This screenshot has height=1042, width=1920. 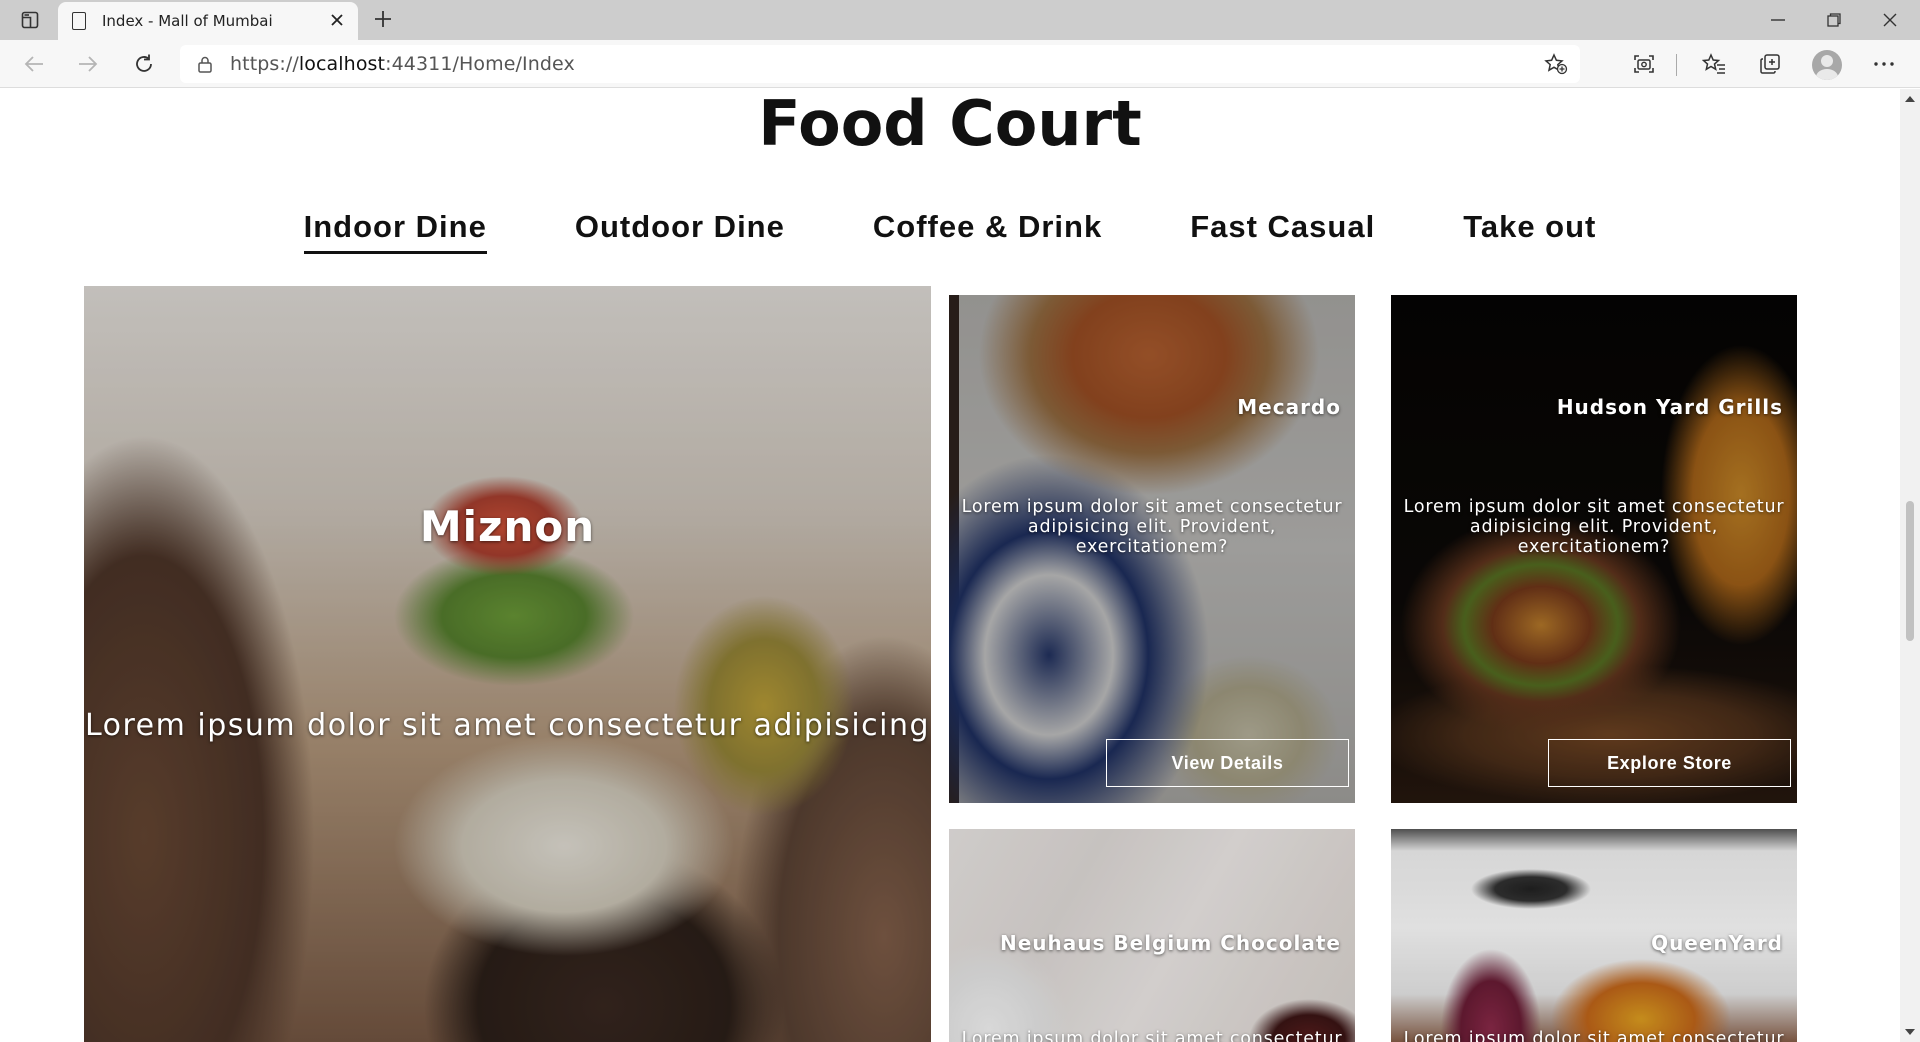 What do you see at coordinates (144, 64) in the screenshot?
I see `refresh-icon` at bounding box center [144, 64].